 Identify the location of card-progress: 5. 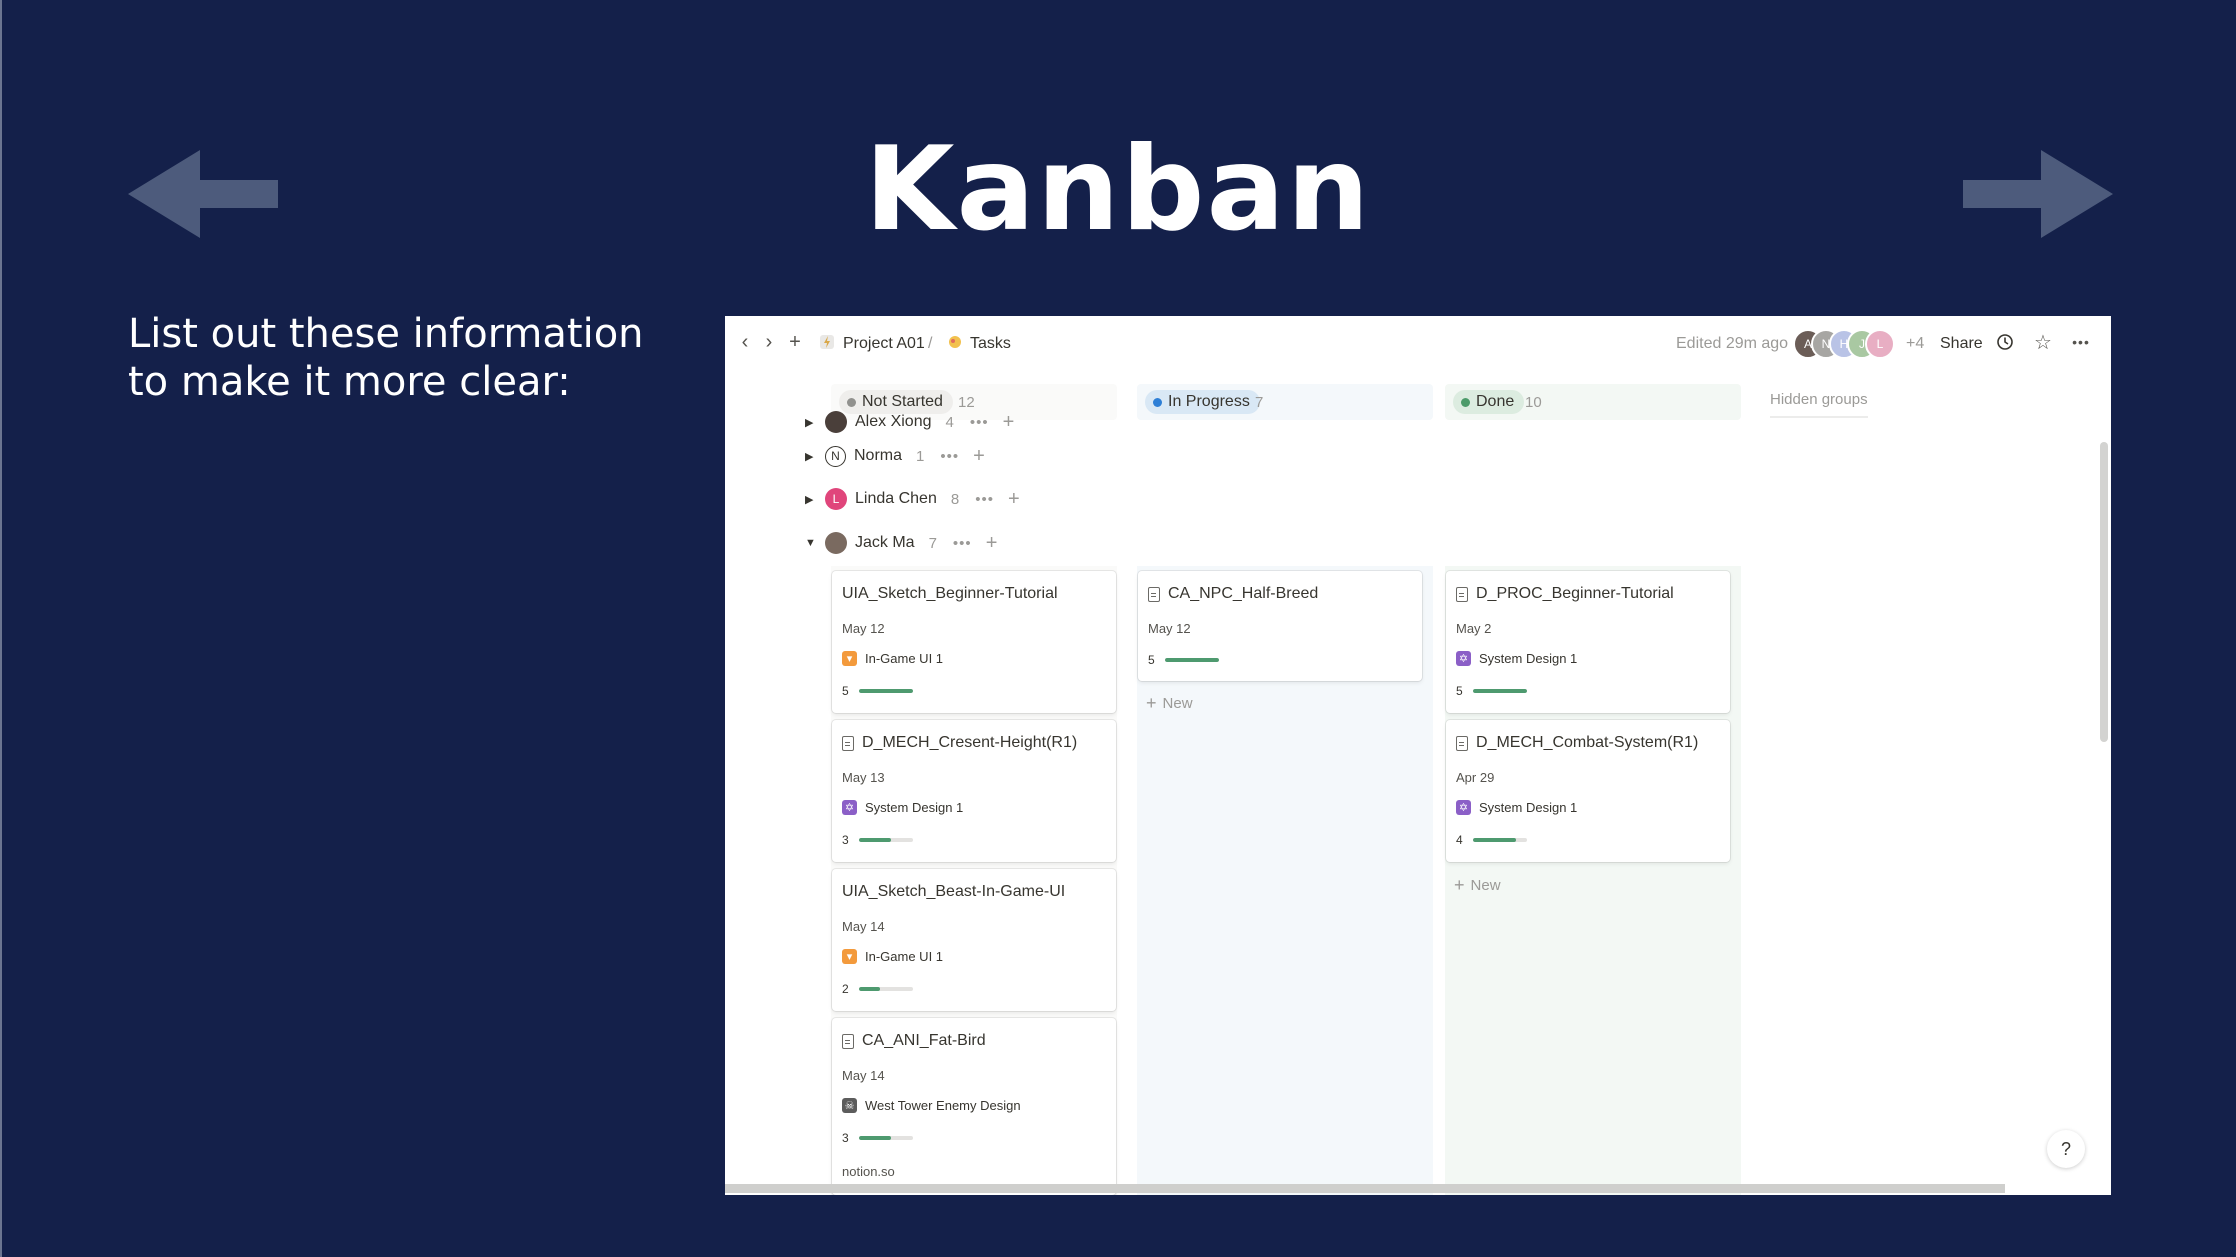
(1183, 660).